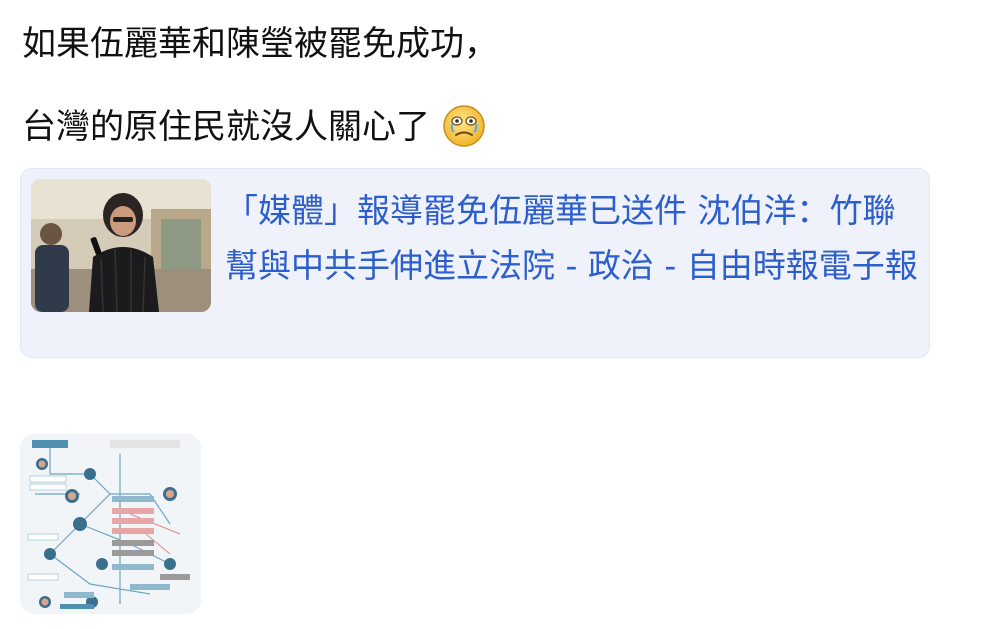 The image size is (995, 629). I want to click on message-text-line-2: 台灣的原住民就沒人關心了, so click(254, 126).